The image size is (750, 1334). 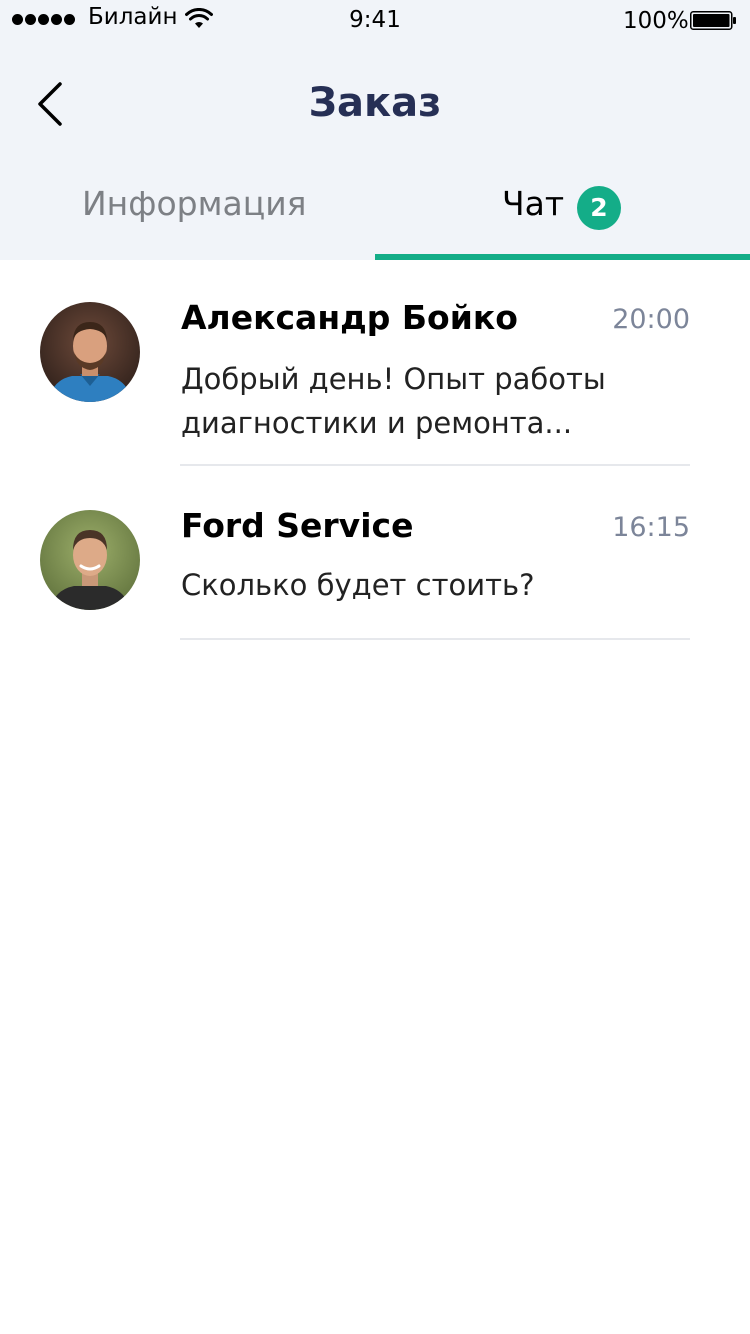 I want to click on tab-information: Информация, so click(x=187, y=210).